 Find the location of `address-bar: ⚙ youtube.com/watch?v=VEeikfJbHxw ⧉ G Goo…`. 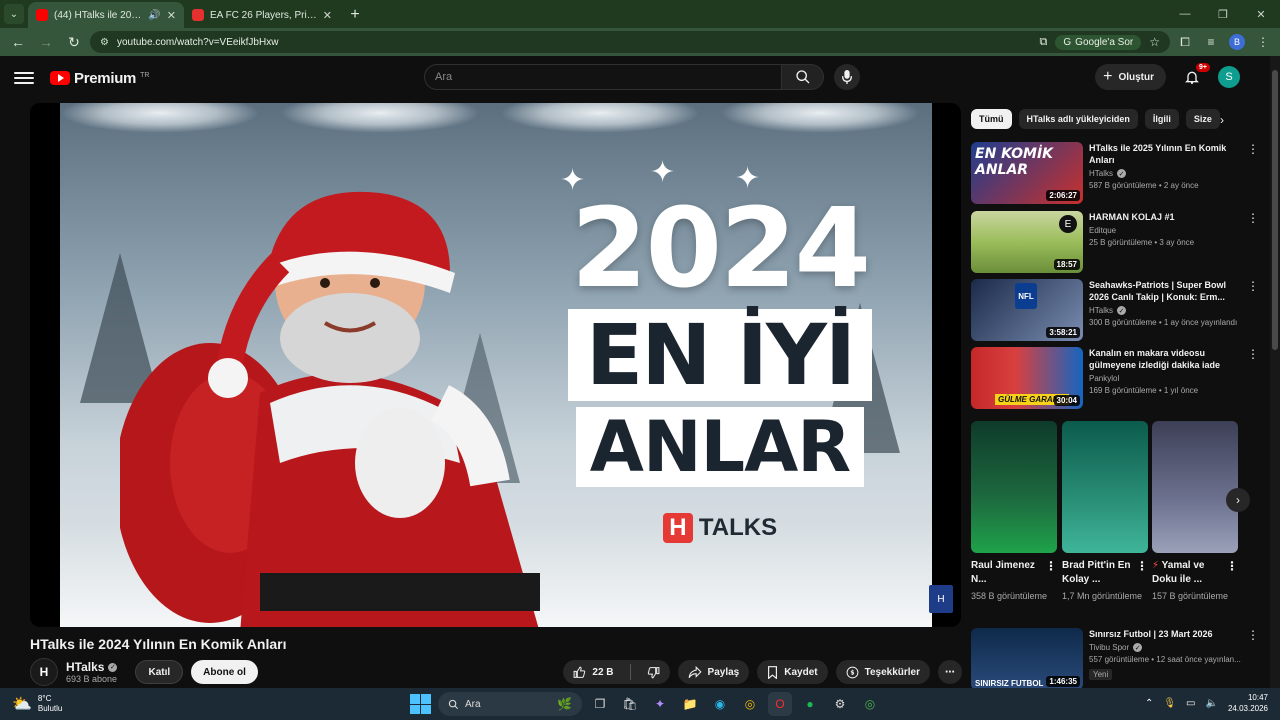

address-bar: ⚙ youtube.com/watch?v=VEeikfJbHxw ⧉ G Goo… is located at coordinates (630, 42).